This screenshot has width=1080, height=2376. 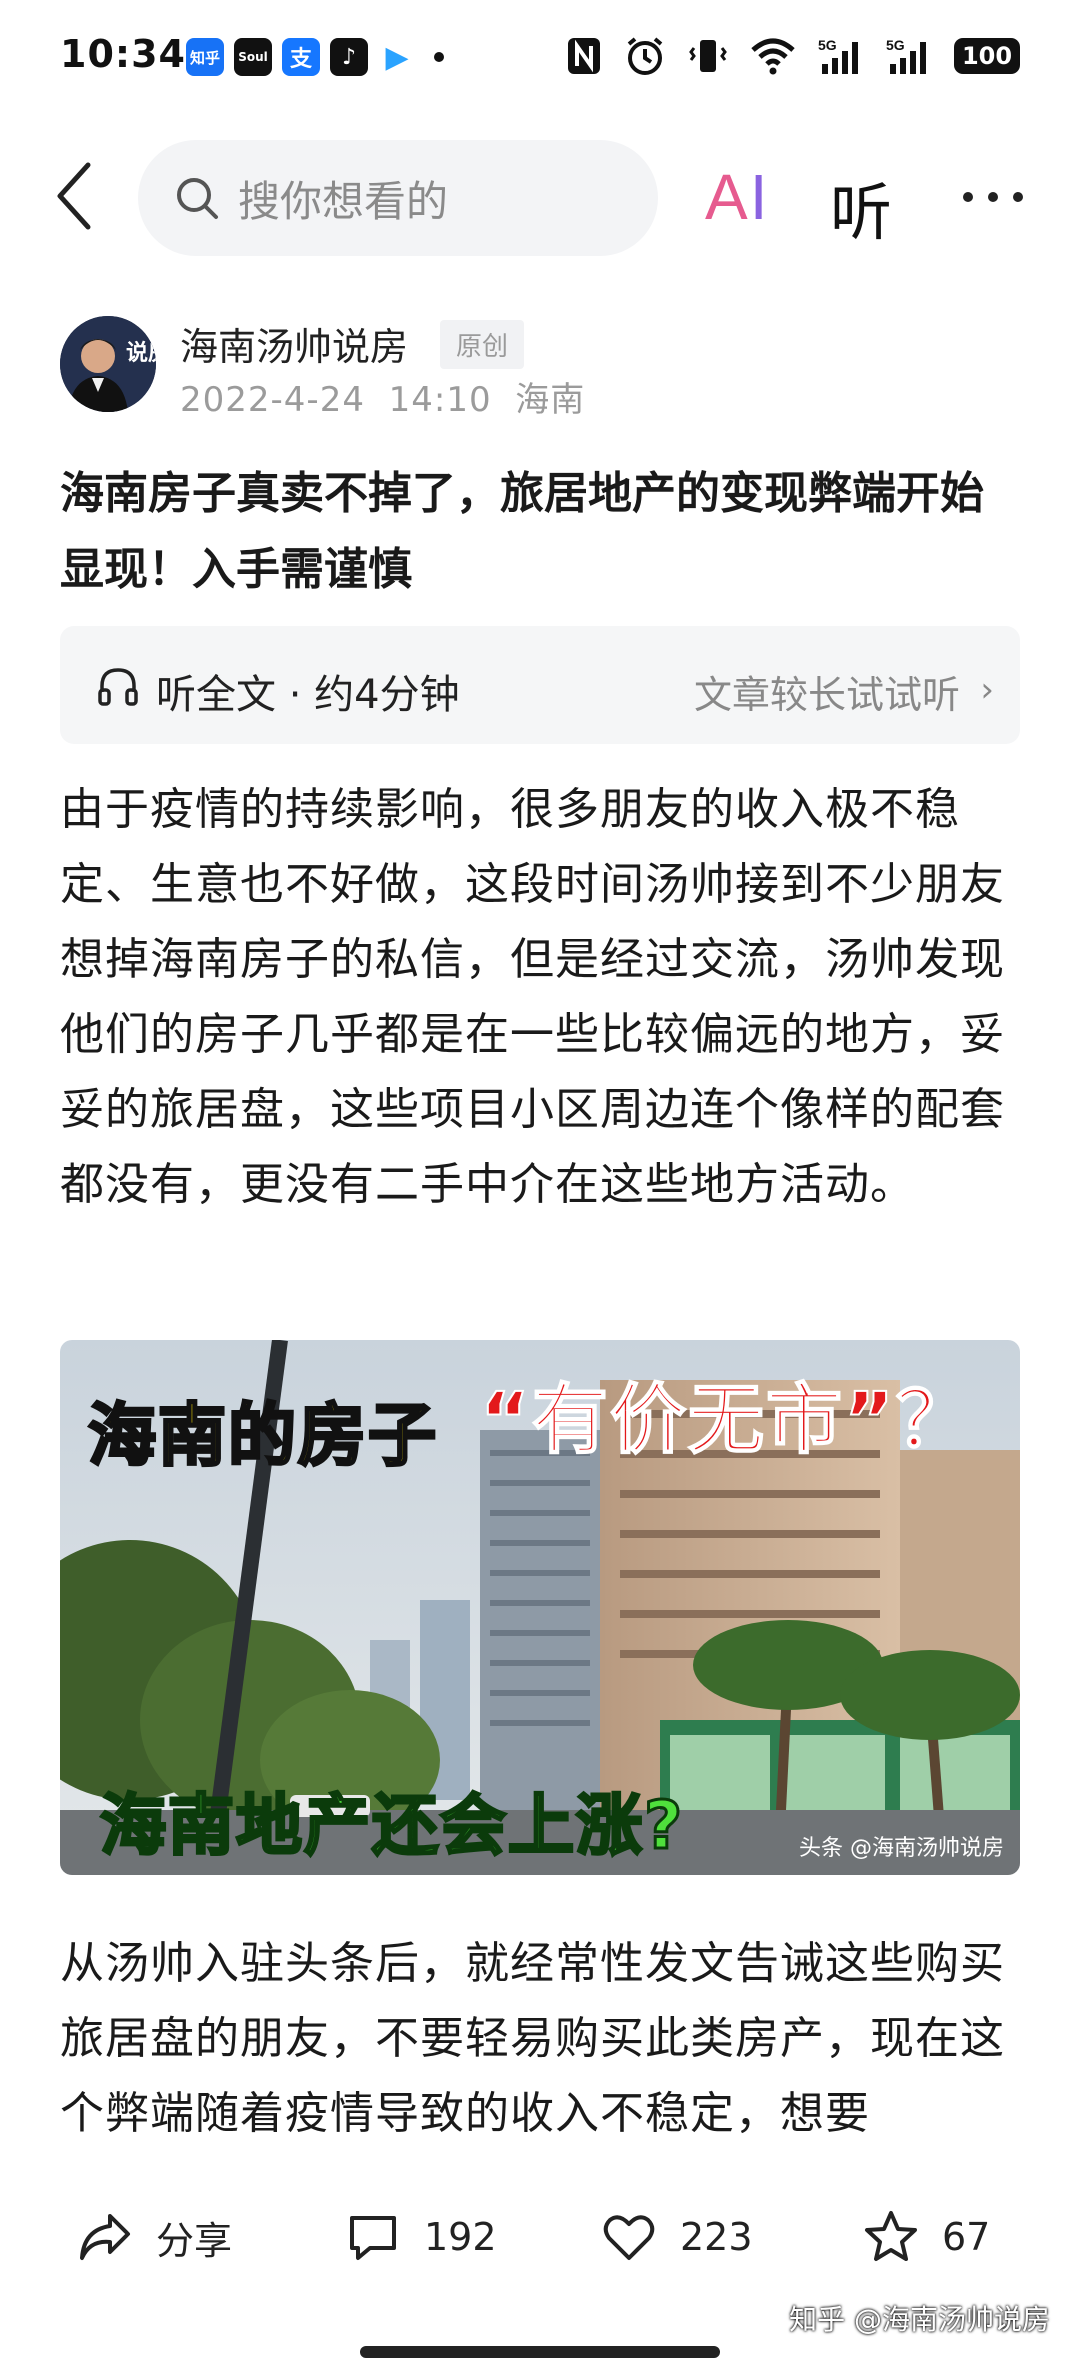 I want to click on battery-indicator: 100, so click(x=987, y=56).